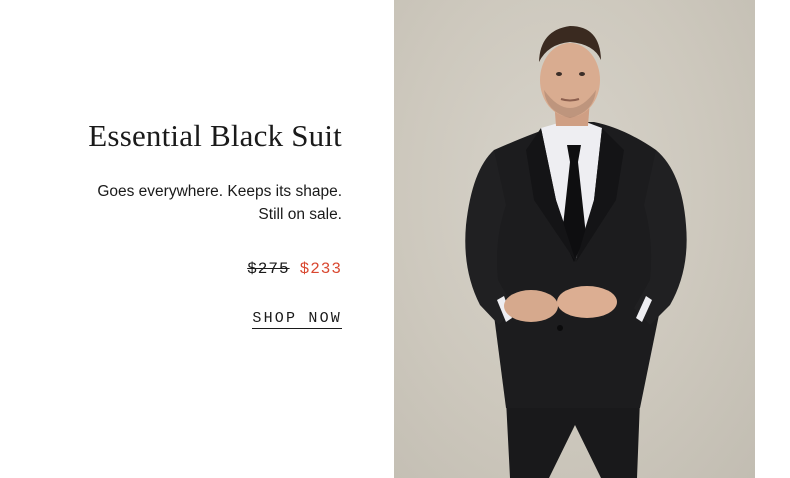  Describe the element at coordinates (300, 214) in the screenshot. I see `tagline-line-2: Still on sale.` at that location.